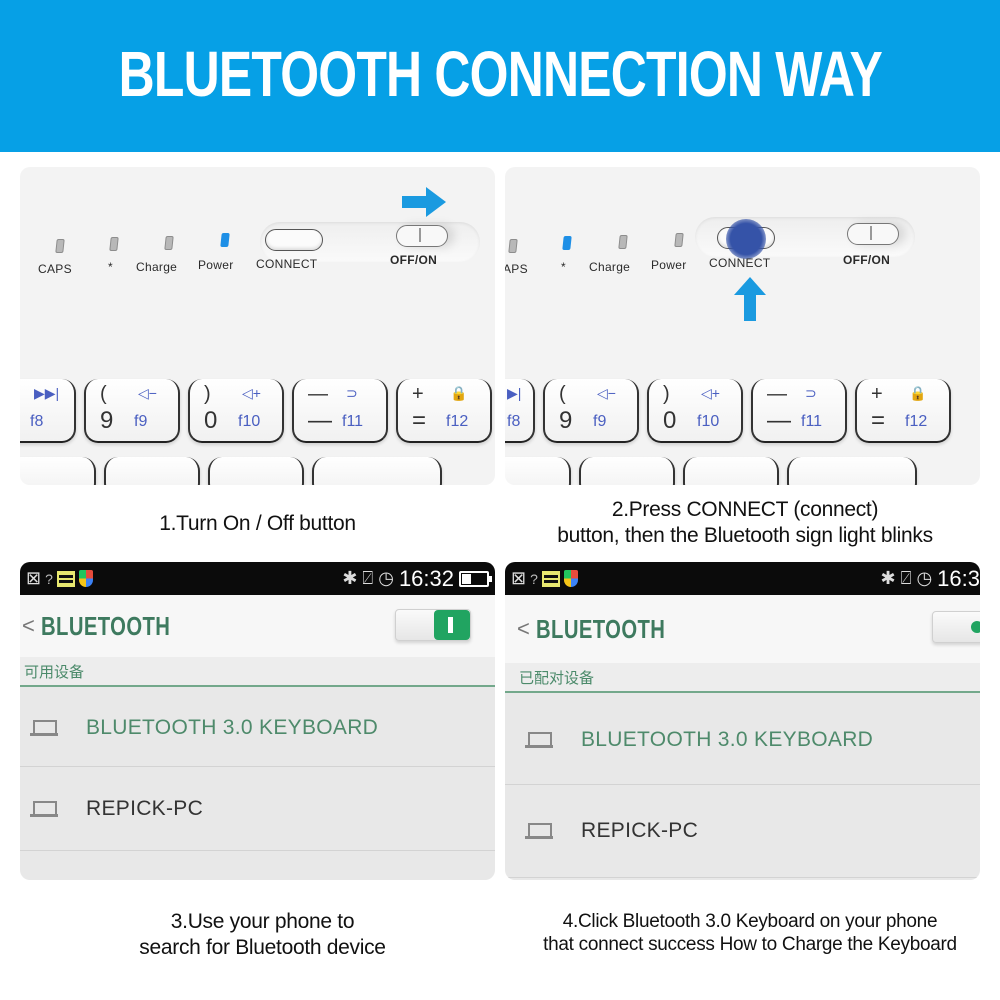  What do you see at coordinates (147, 393) in the screenshot?
I see `volume-down-icon: ◁−` at bounding box center [147, 393].